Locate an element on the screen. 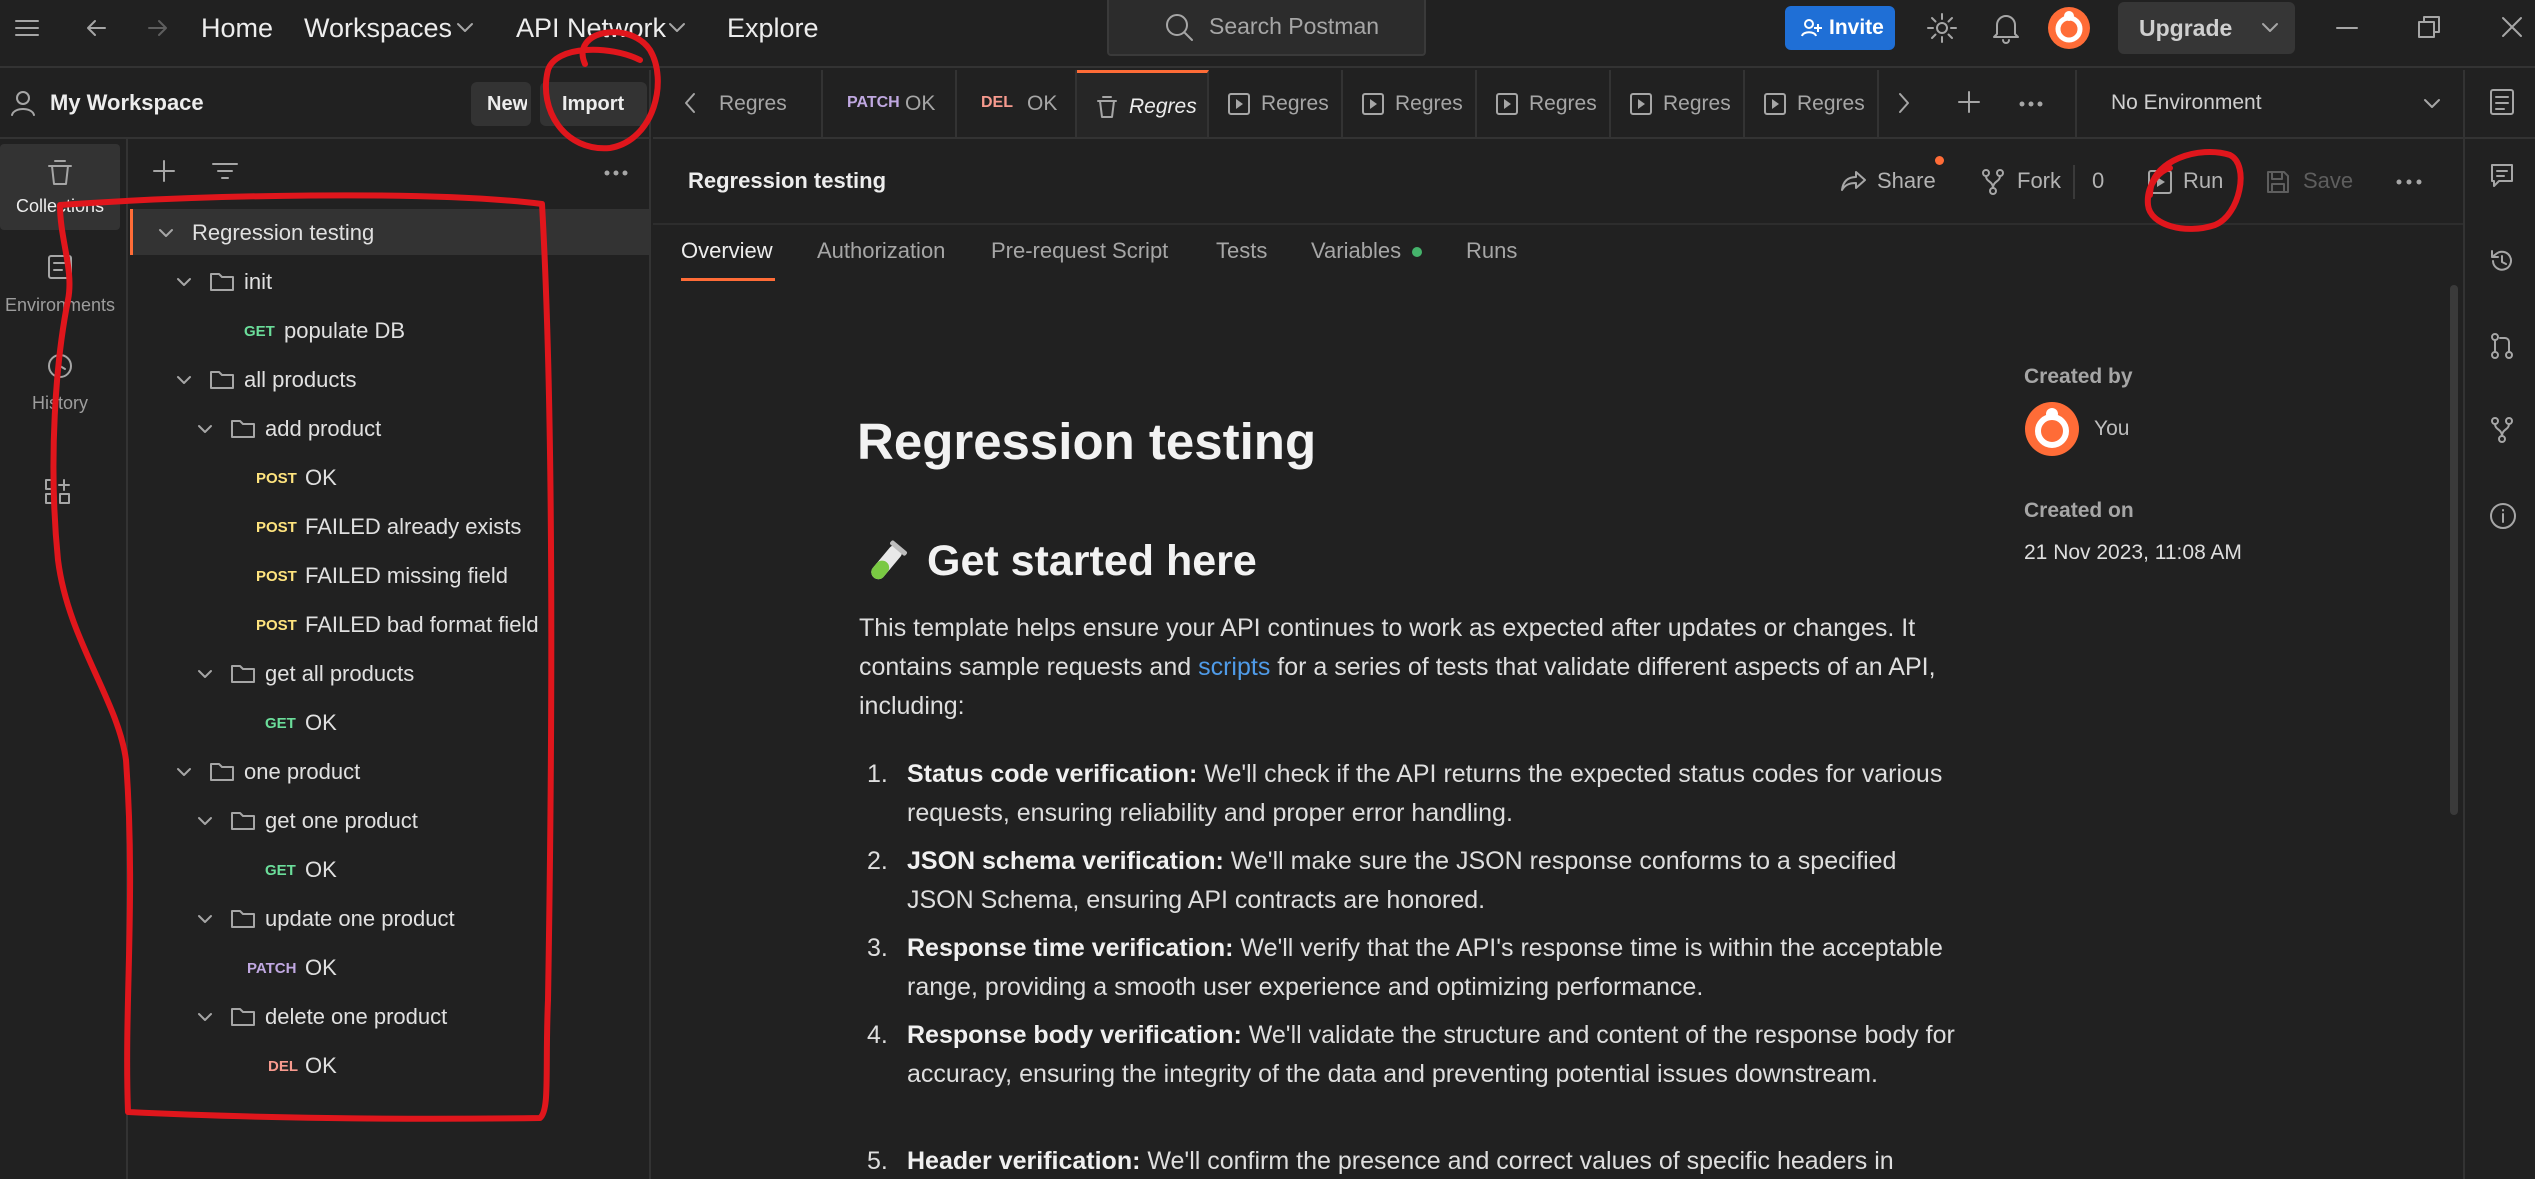 The width and height of the screenshot is (2535, 1179). add-collection-icon is located at coordinates (164, 171).